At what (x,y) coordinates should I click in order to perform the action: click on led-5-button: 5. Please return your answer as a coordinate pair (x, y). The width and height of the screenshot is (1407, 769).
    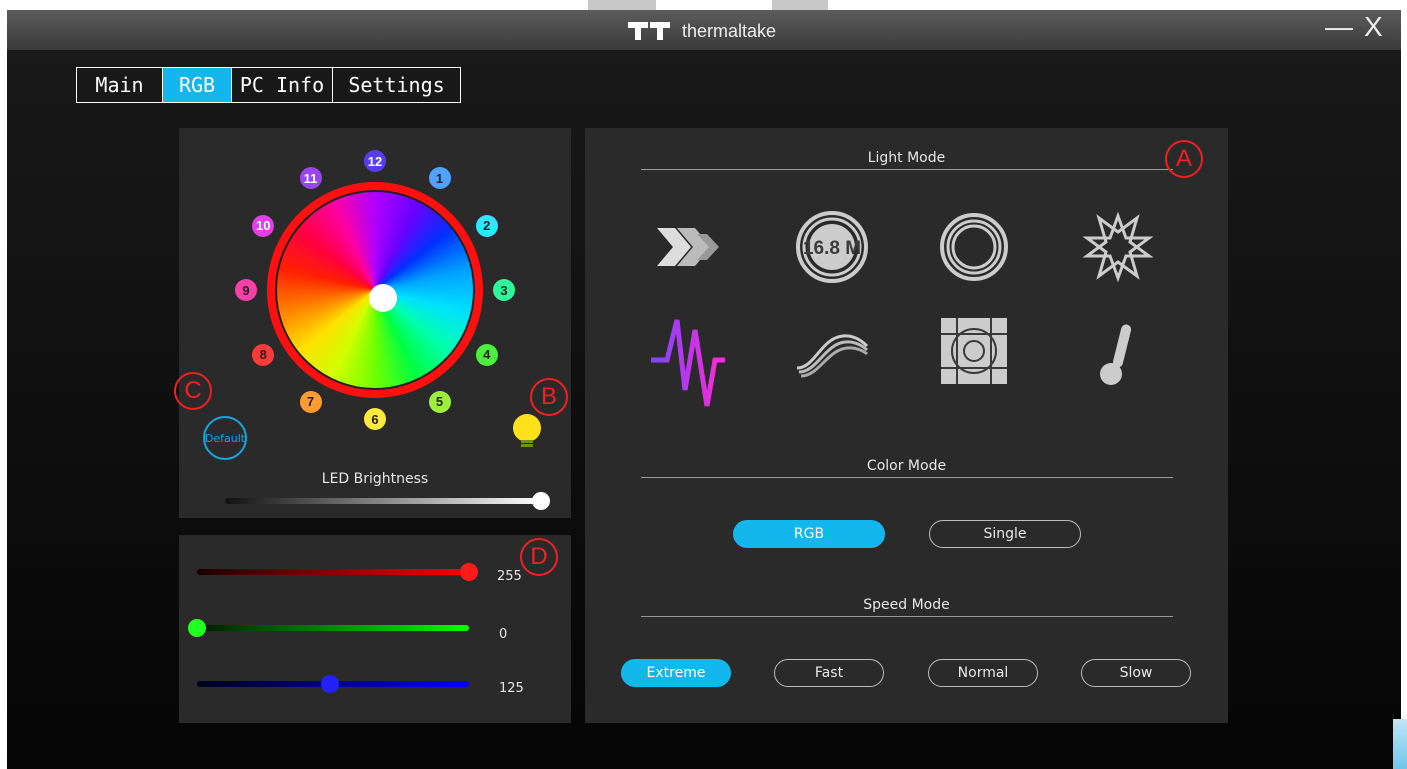
    Looking at the image, I should click on (439, 401).